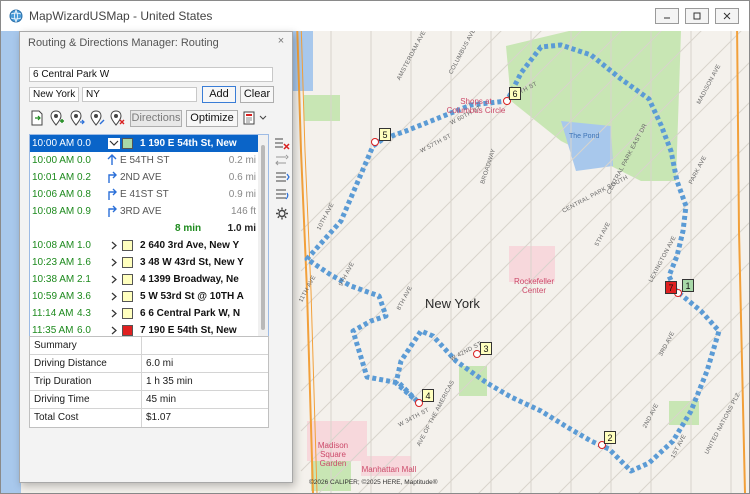 Image resolution: width=750 pixels, height=494 pixels. Describe the element at coordinates (53, 177) in the screenshot. I see `list-item-time: 10:01 AM` at that location.